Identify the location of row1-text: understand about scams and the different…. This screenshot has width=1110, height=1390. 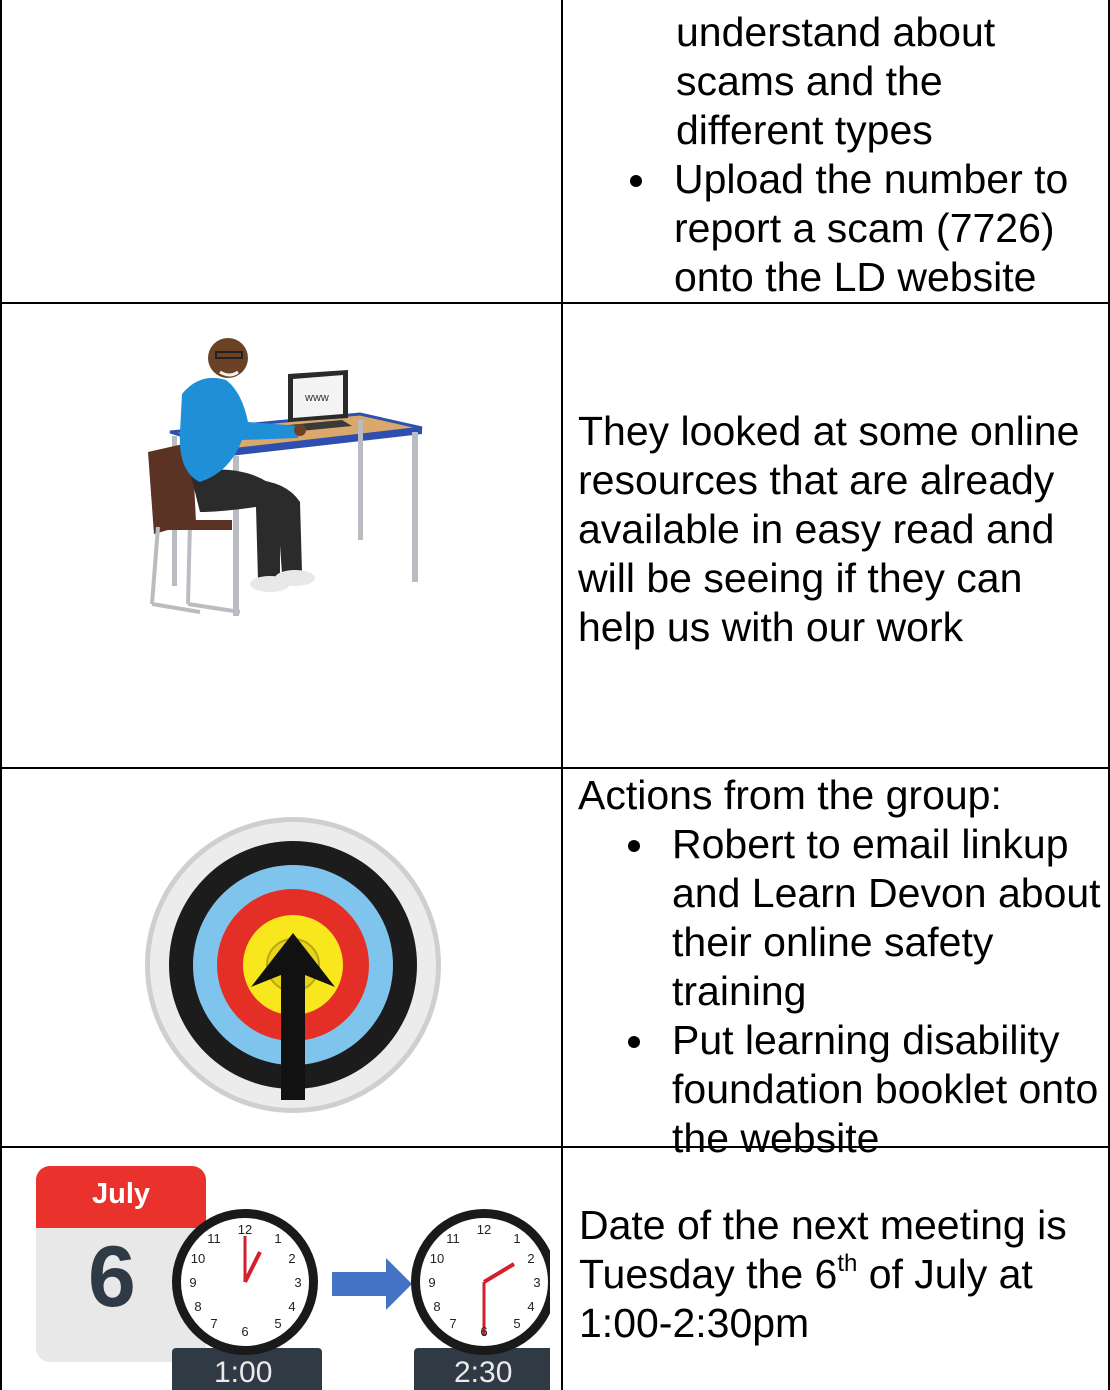
(844, 155).